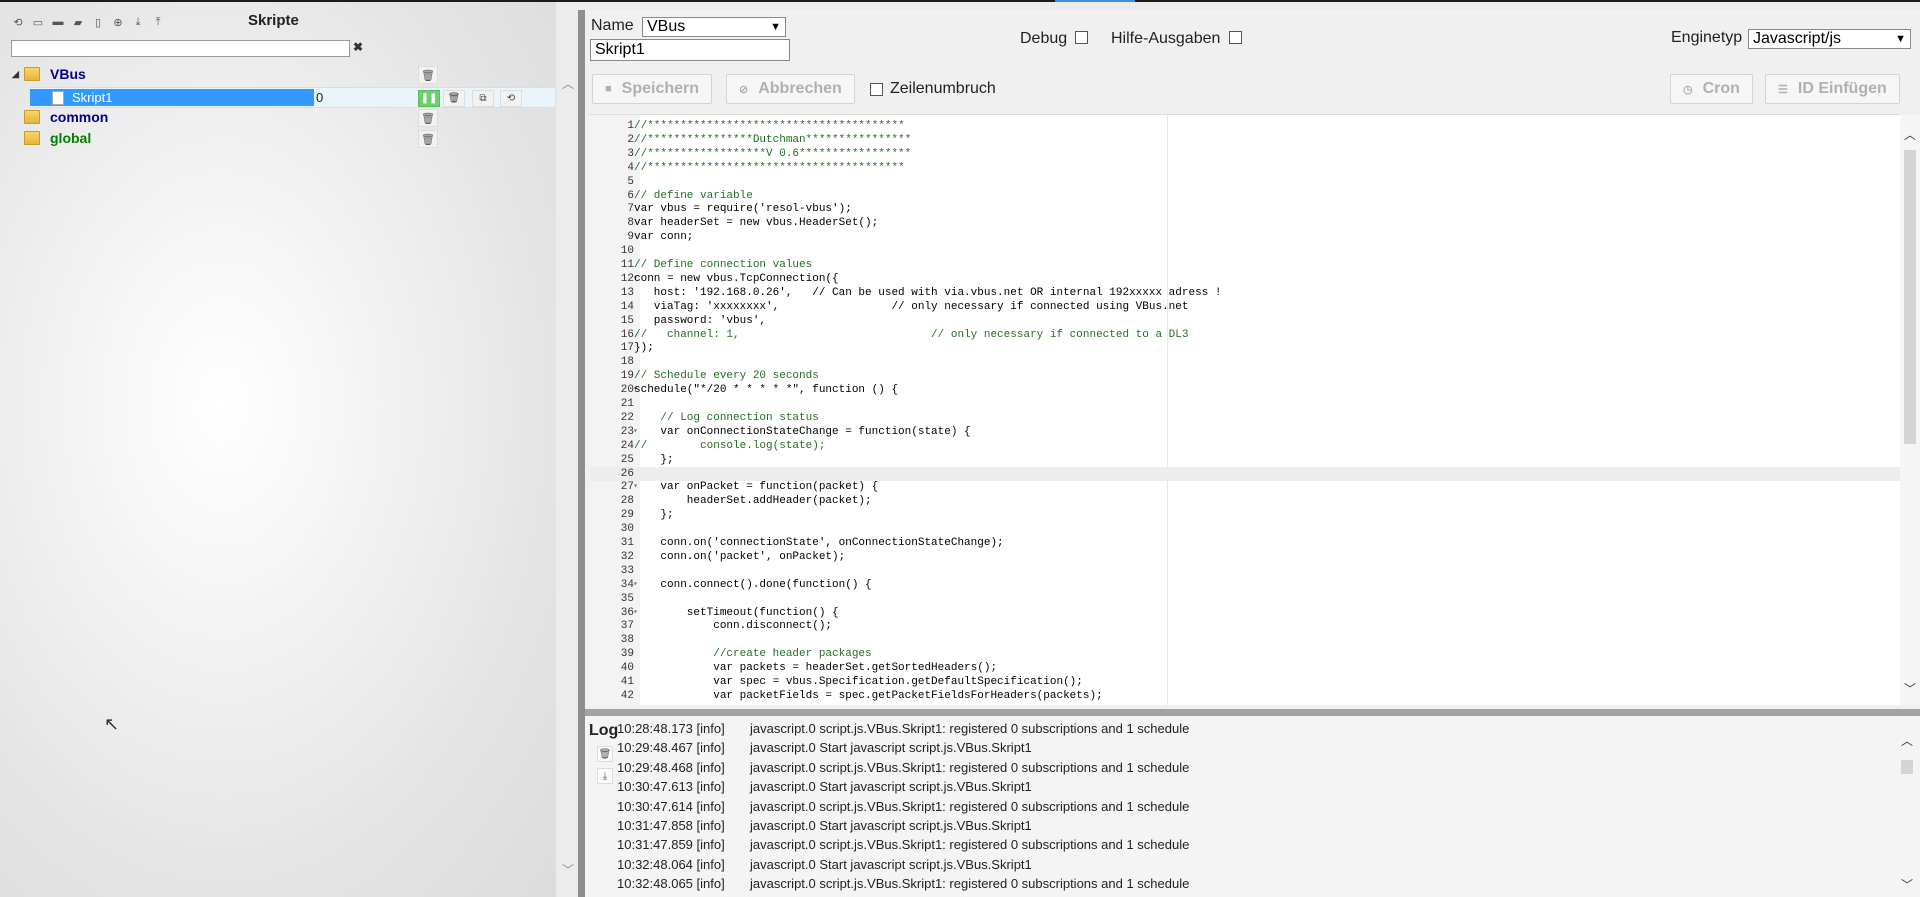  What do you see at coordinates (605, 776) in the screenshot?
I see `download-log-icon: ⤓` at bounding box center [605, 776].